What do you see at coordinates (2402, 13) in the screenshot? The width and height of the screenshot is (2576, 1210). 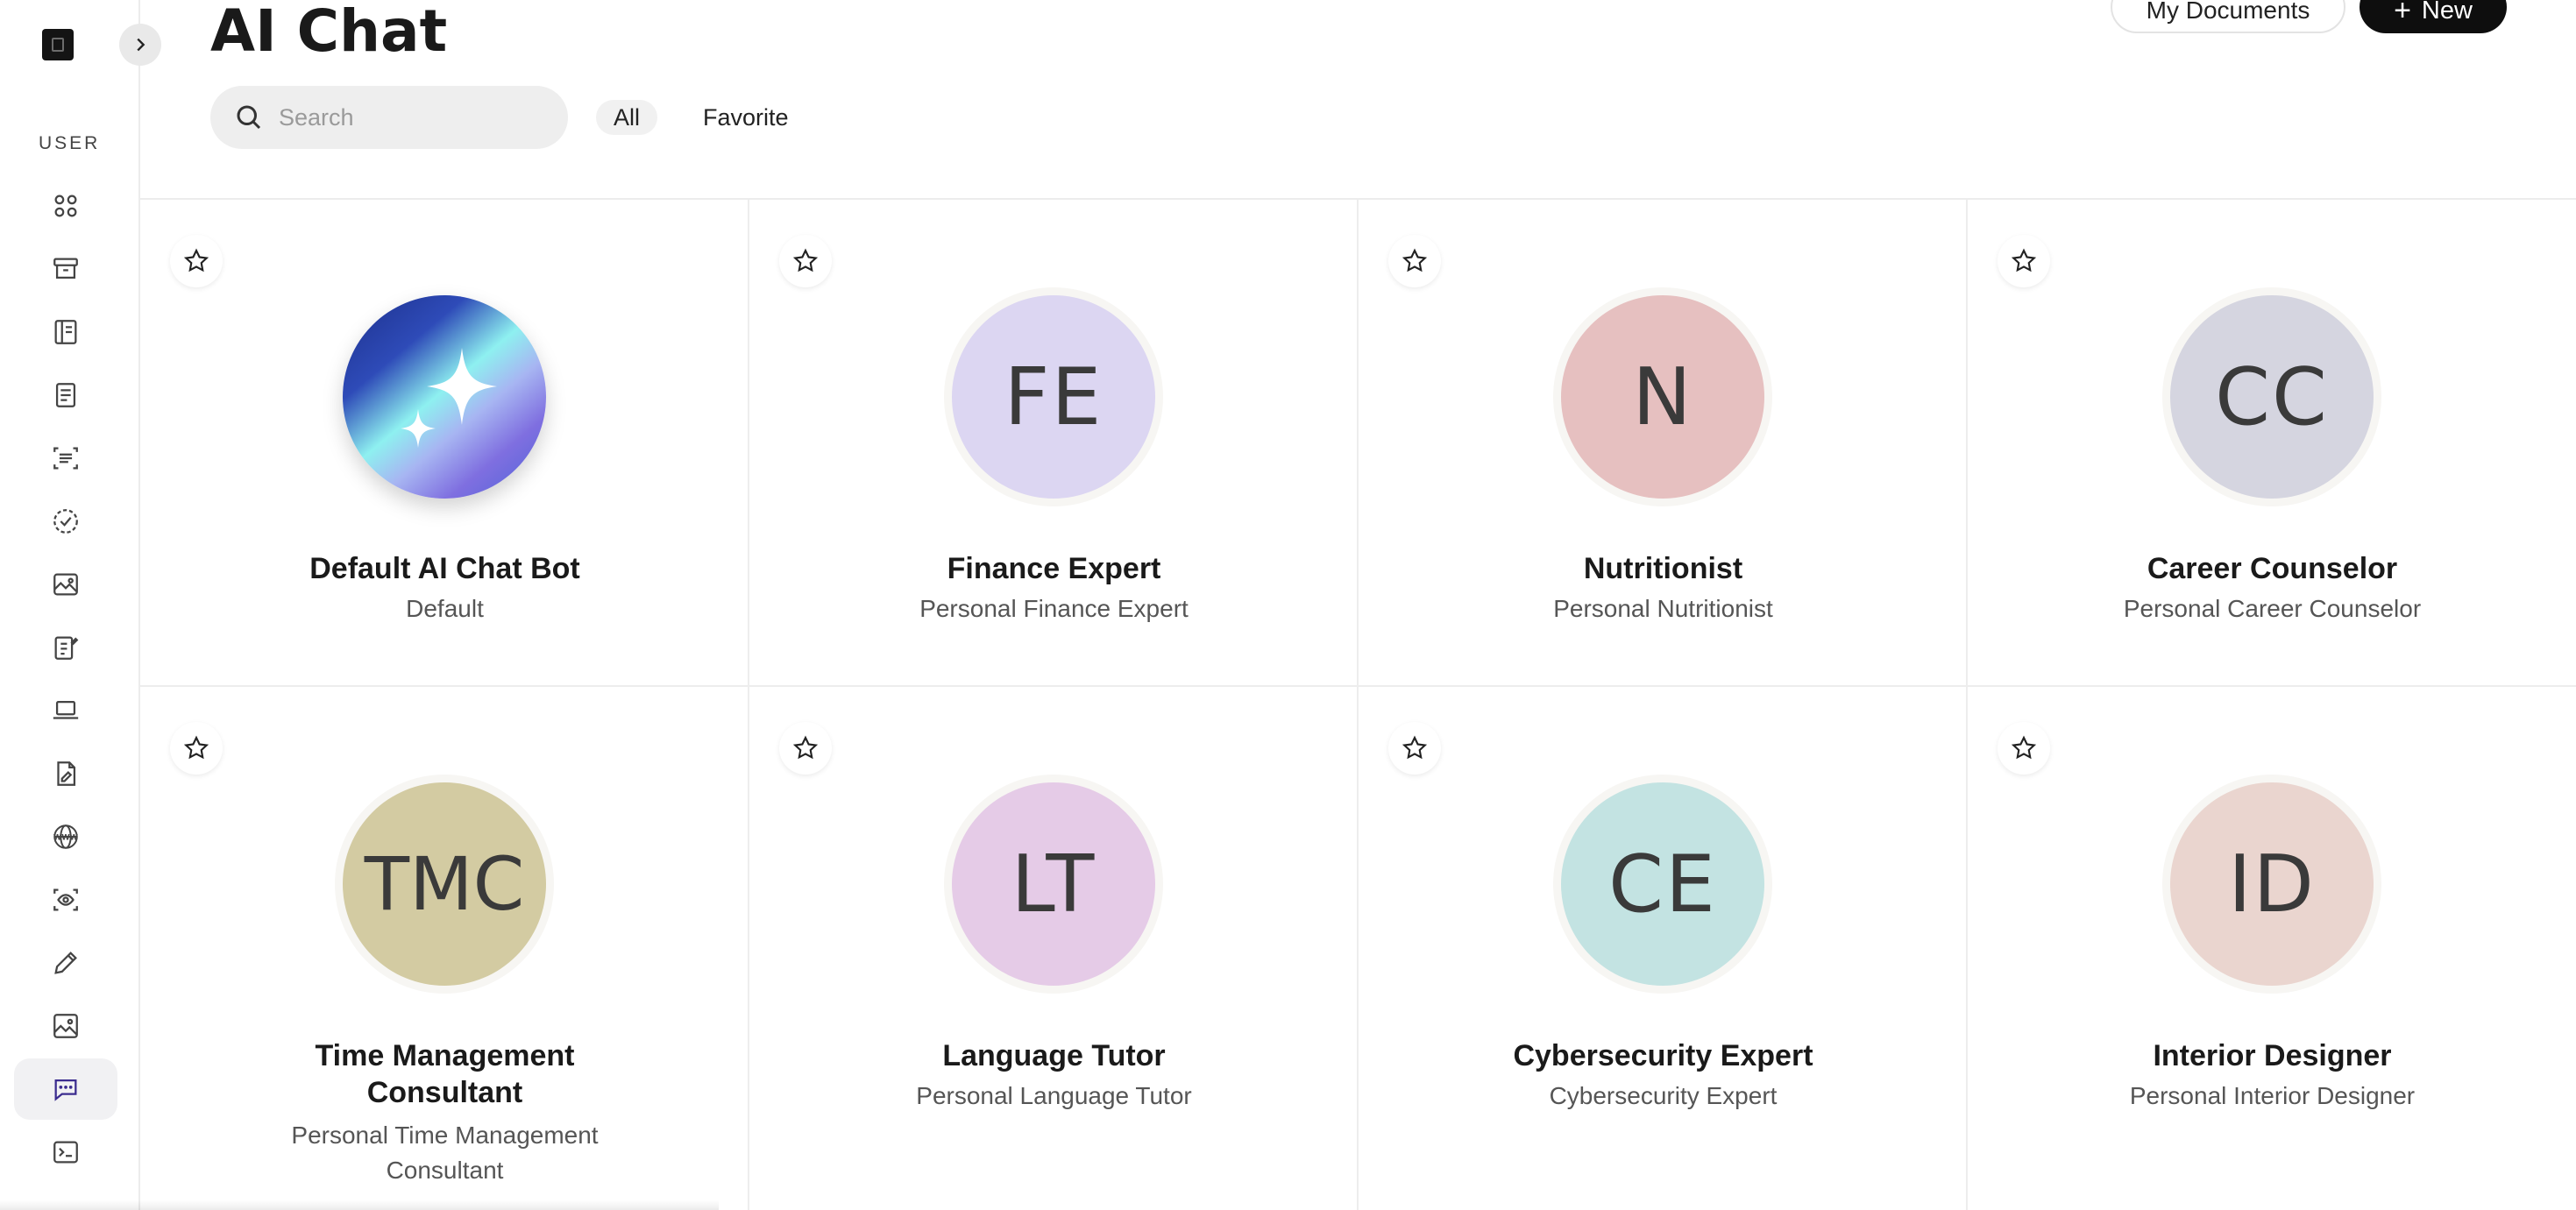 I see `plus-icon: +` at bounding box center [2402, 13].